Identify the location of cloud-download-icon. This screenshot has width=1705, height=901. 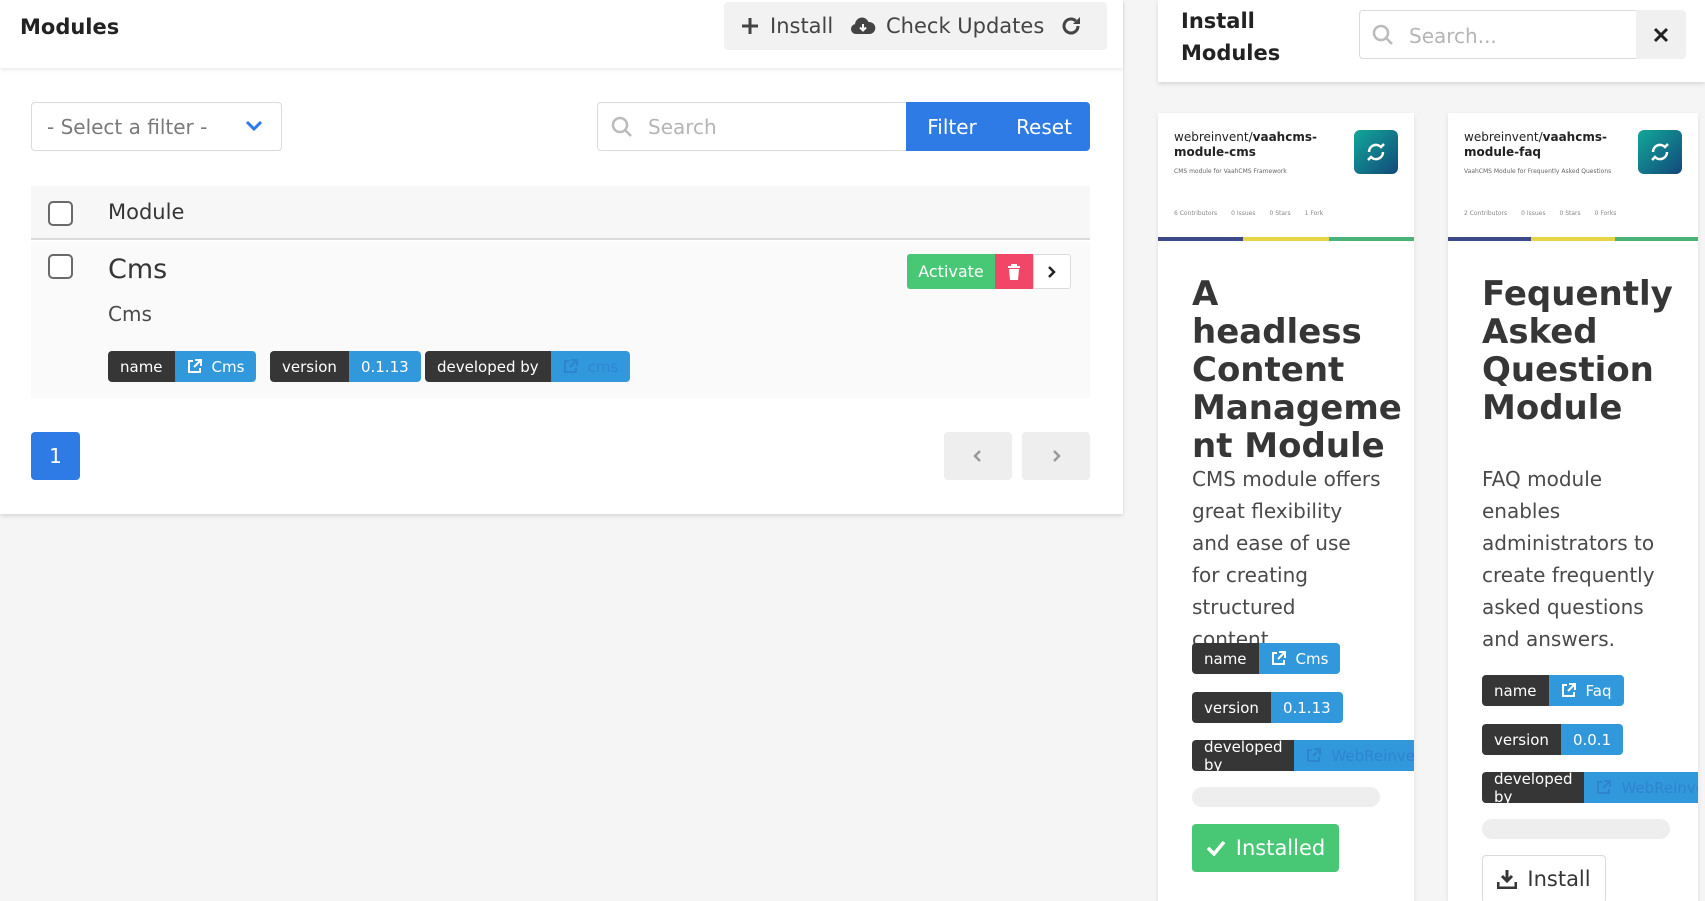
(863, 25).